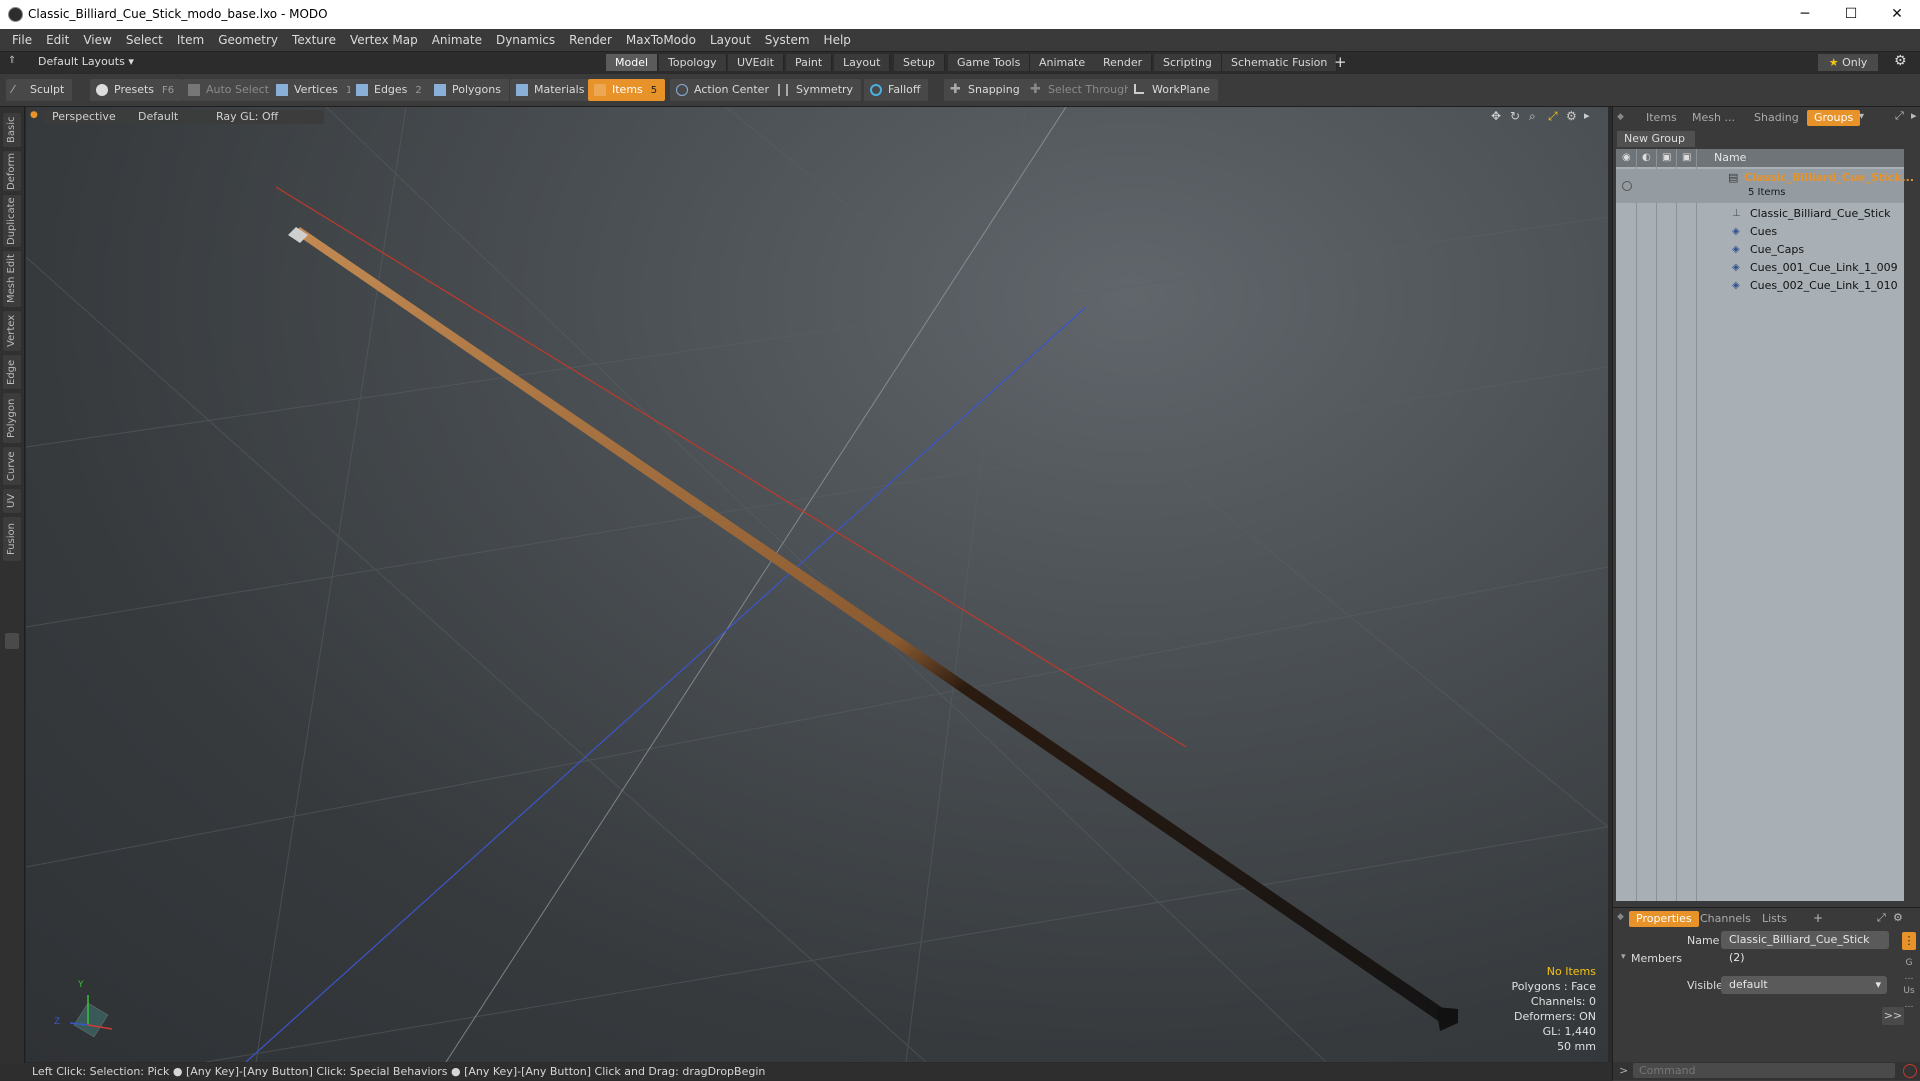 The image size is (1920, 1081). What do you see at coordinates (1620, 117) in the screenshot?
I see `panel-menu-icon: ◆` at bounding box center [1620, 117].